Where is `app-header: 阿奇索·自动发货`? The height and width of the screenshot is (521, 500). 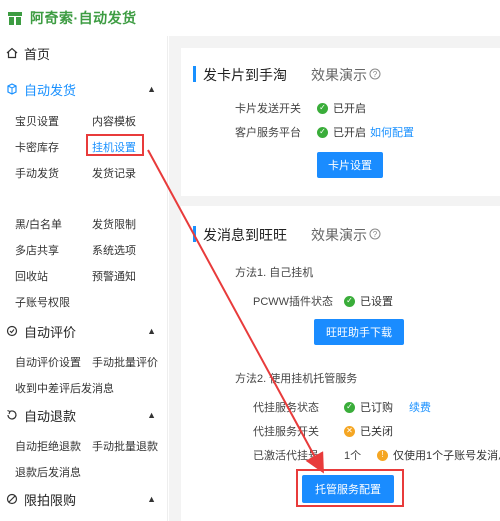
app-header: 阿奇索·自动发货 is located at coordinates (250, 18).